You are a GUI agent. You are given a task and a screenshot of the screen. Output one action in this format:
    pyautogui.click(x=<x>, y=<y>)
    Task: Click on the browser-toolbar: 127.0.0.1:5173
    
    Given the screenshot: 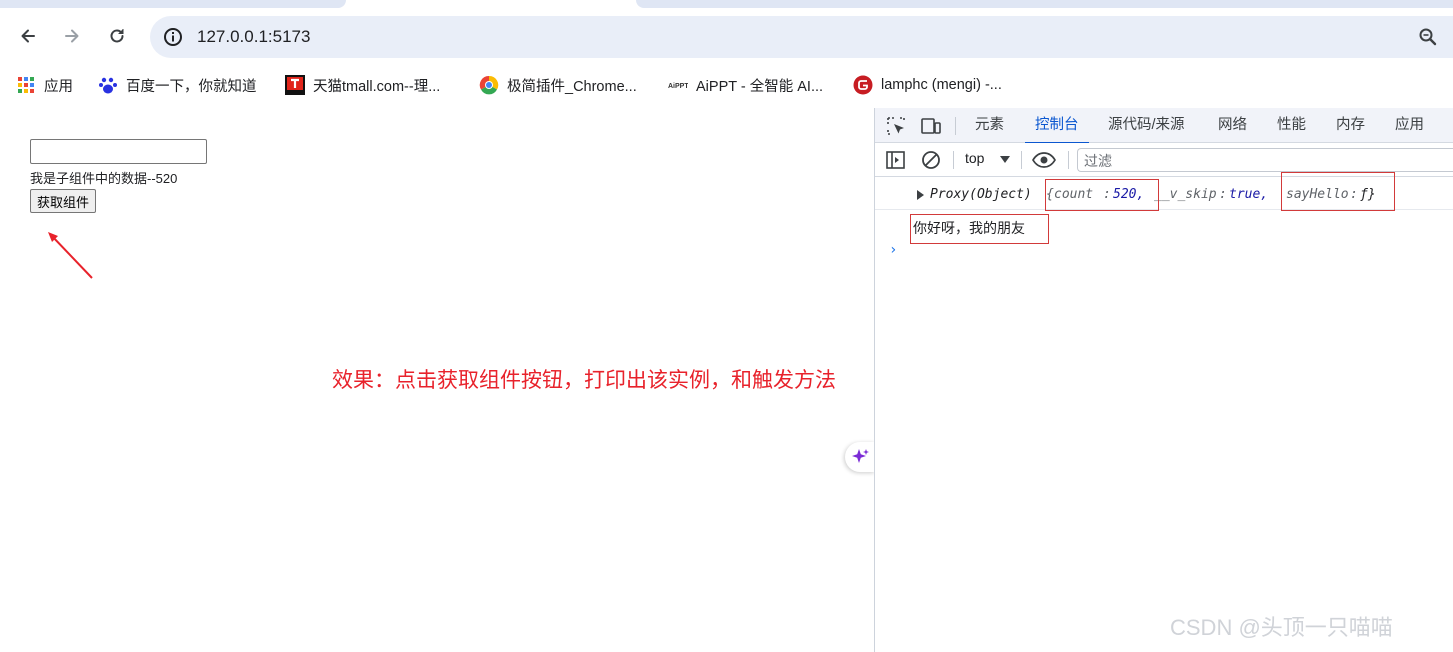 What is the action you would take?
    pyautogui.click(x=726, y=37)
    